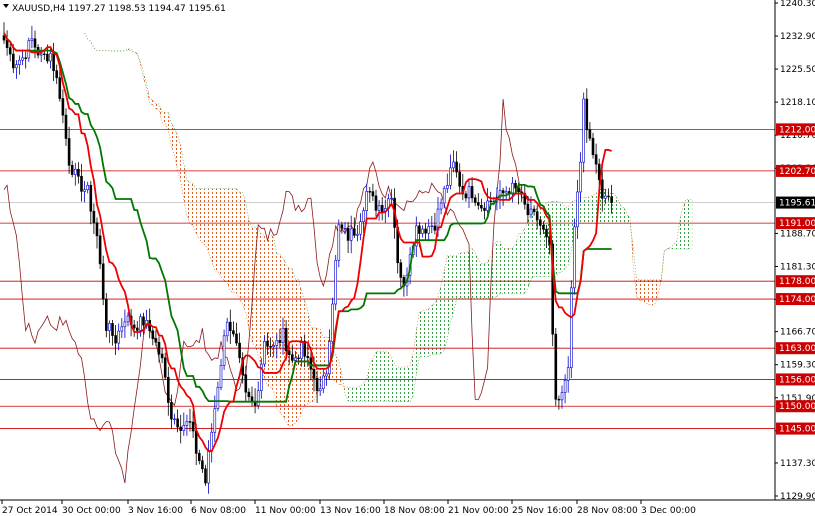 Image resolution: width=815 pixels, height=516 pixels. I want to click on price-tick-label: 1218.10, so click(797, 103).